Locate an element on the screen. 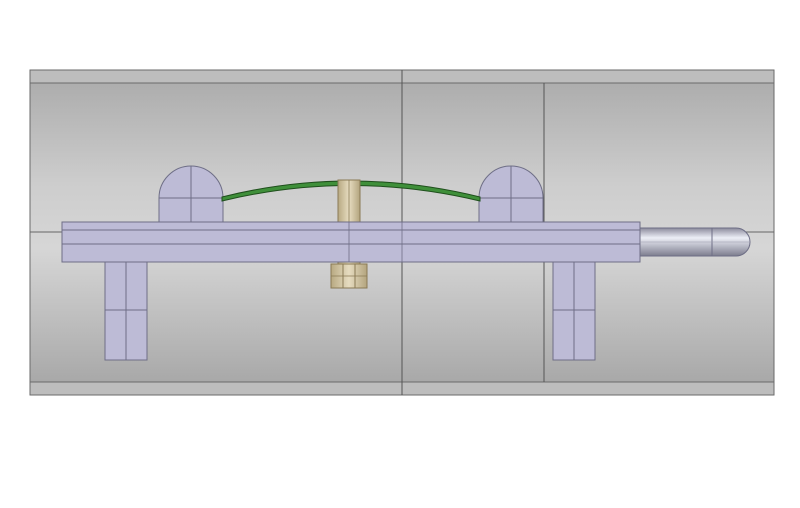 The image size is (800, 508). base-rail is located at coordinates (351, 242).